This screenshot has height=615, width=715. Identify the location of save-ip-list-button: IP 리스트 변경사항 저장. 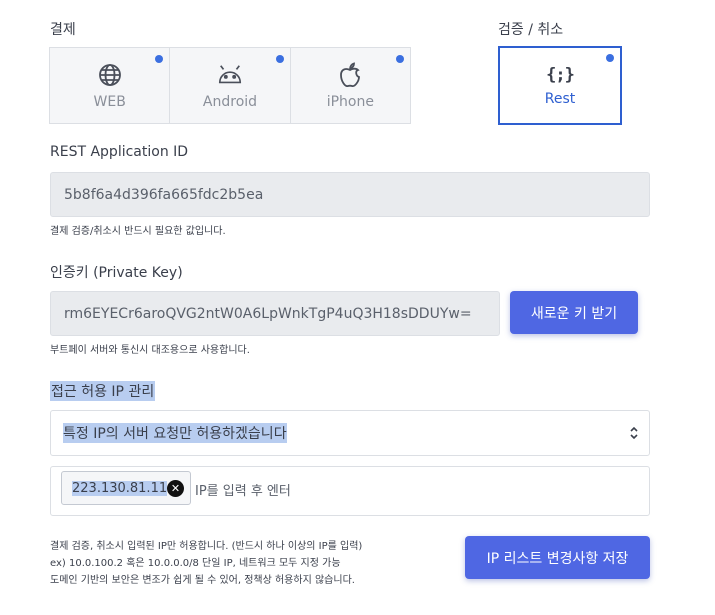
(557, 557).